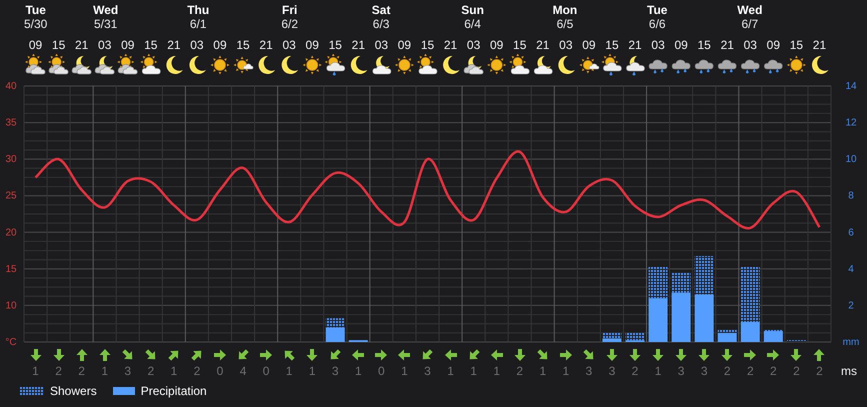  What do you see at coordinates (105, 10) in the screenshot?
I see `day-name: Wed` at bounding box center [105, 10].